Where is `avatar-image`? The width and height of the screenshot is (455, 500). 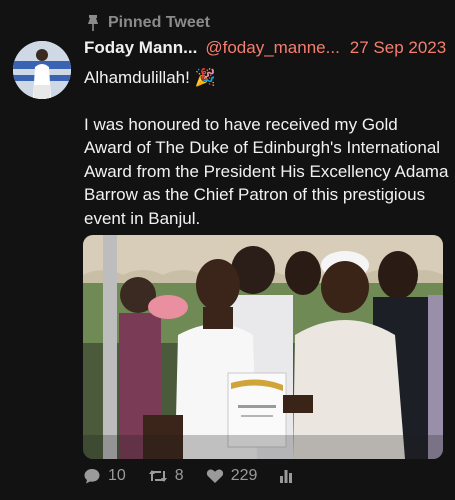 avatar-image is located at coordinates (42, 70).